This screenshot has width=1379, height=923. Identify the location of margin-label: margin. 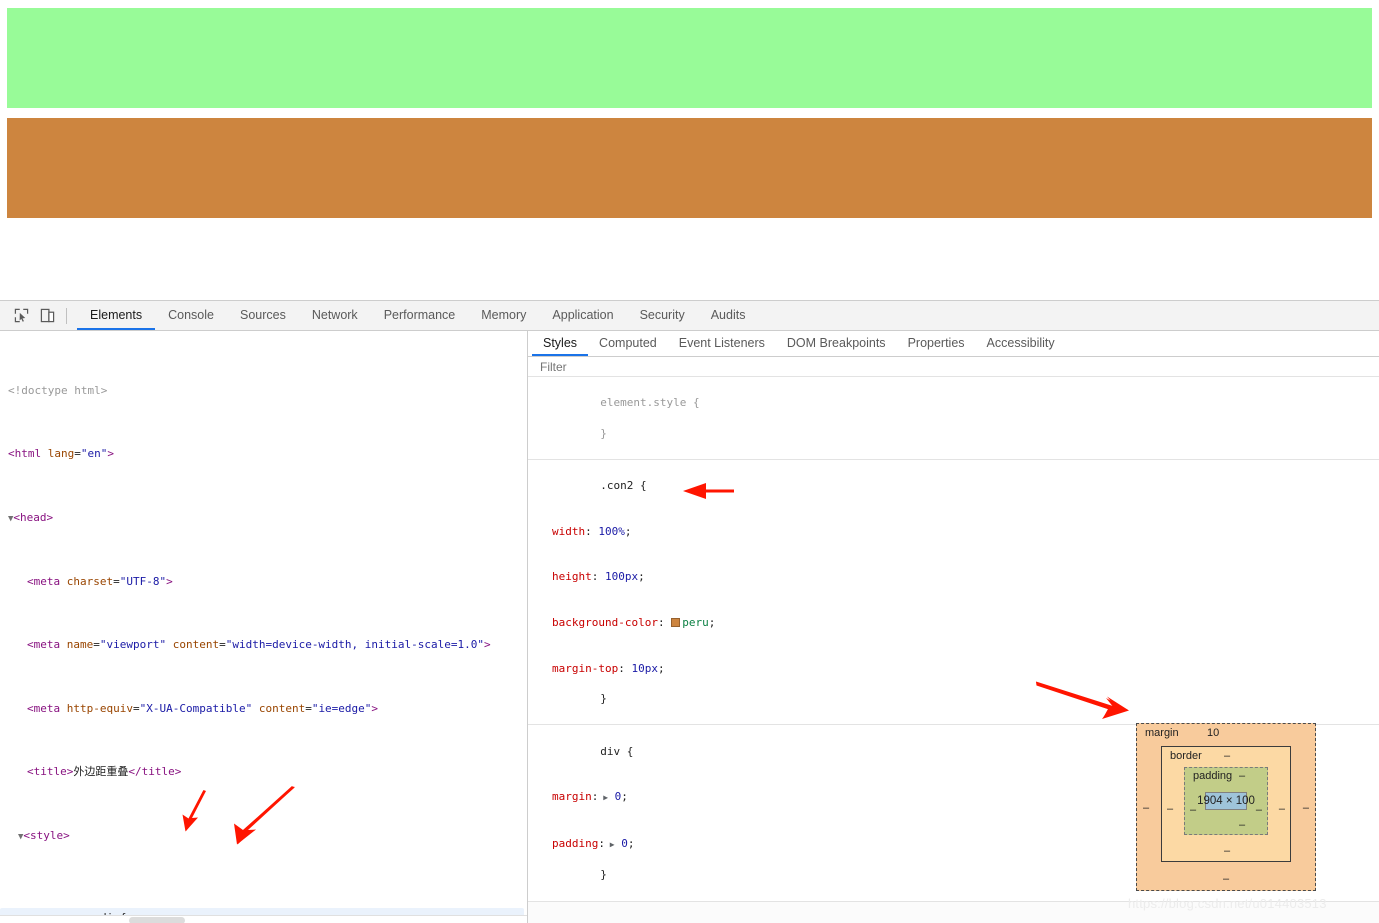
(1162, 733).